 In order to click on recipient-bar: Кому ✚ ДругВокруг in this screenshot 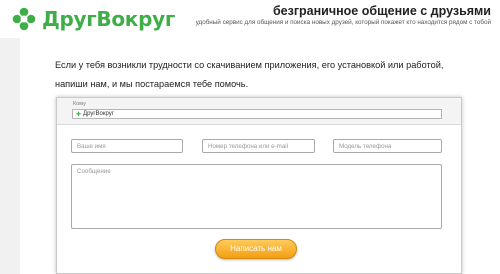, I will do `click(259, 111)`.